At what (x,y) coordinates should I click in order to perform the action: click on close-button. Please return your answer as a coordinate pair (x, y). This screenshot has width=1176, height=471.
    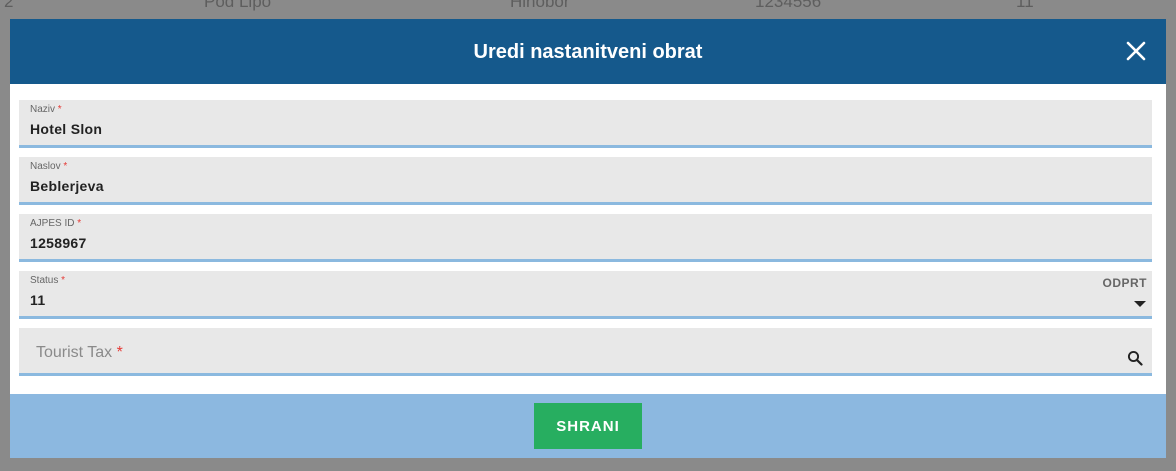
    Looking at the image, I should click on (1136, 51).